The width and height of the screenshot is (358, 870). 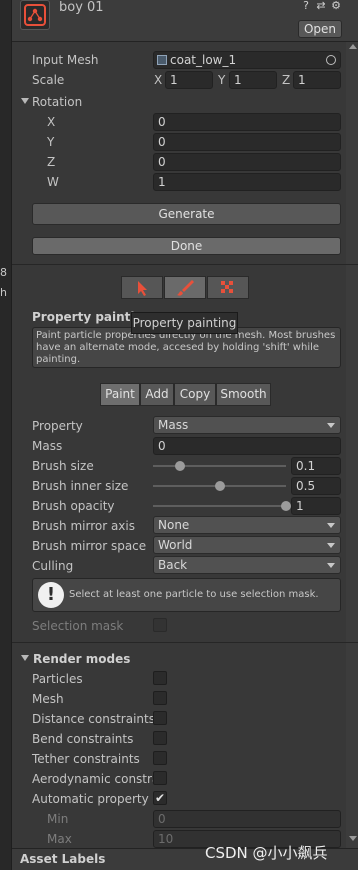 What do you see at coordinates (63, 859) in the screenshot?
I see `asset-labels-title: Asset Labels` at bounding box center [63, 859].